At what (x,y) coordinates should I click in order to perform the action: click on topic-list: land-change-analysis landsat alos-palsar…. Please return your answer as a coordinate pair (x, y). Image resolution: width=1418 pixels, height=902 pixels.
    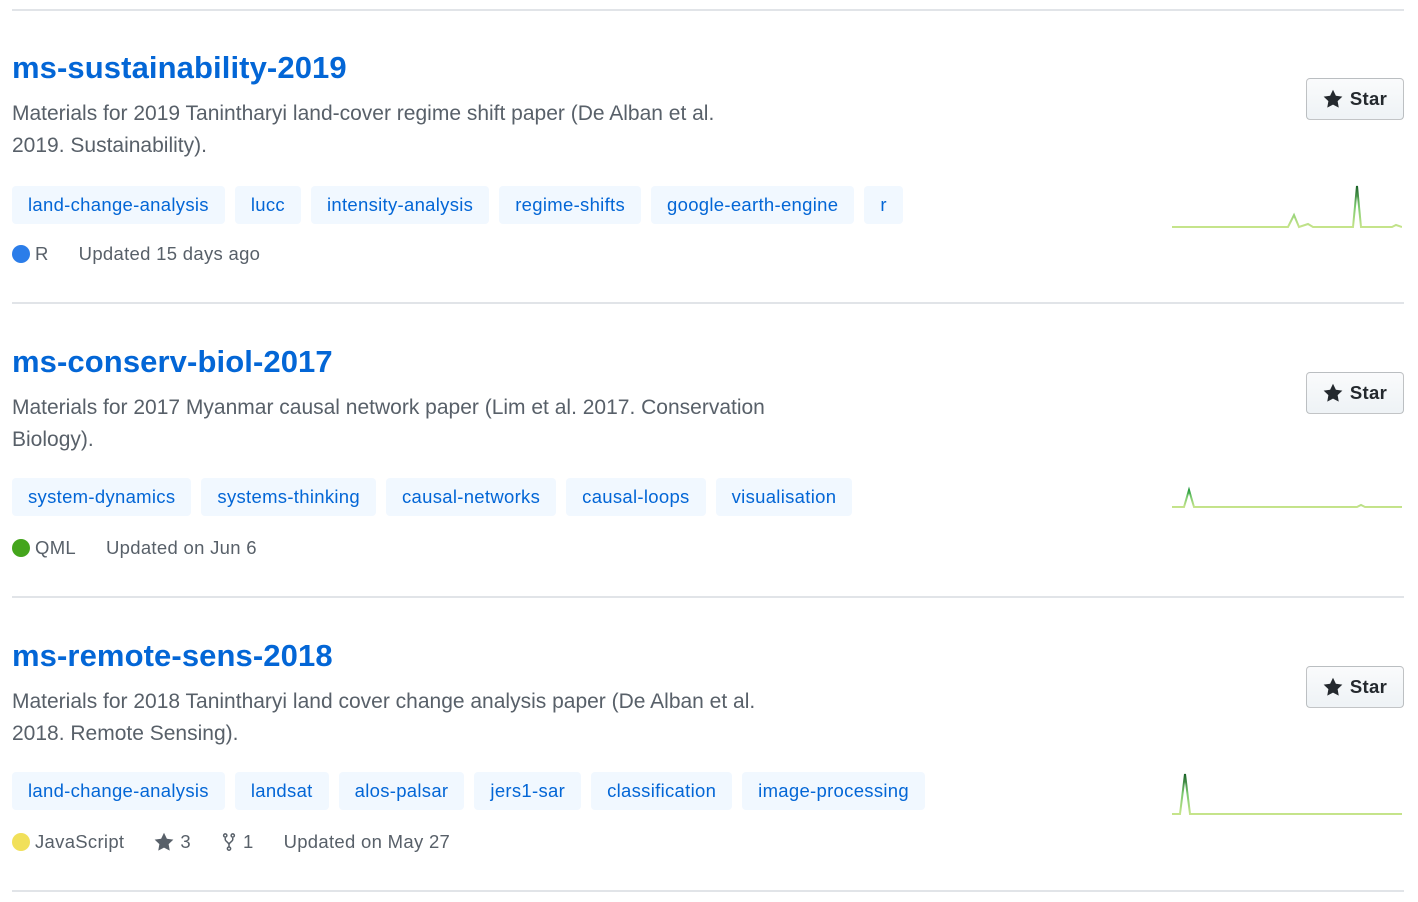
    Looking at the image, I should click on (468, 791).